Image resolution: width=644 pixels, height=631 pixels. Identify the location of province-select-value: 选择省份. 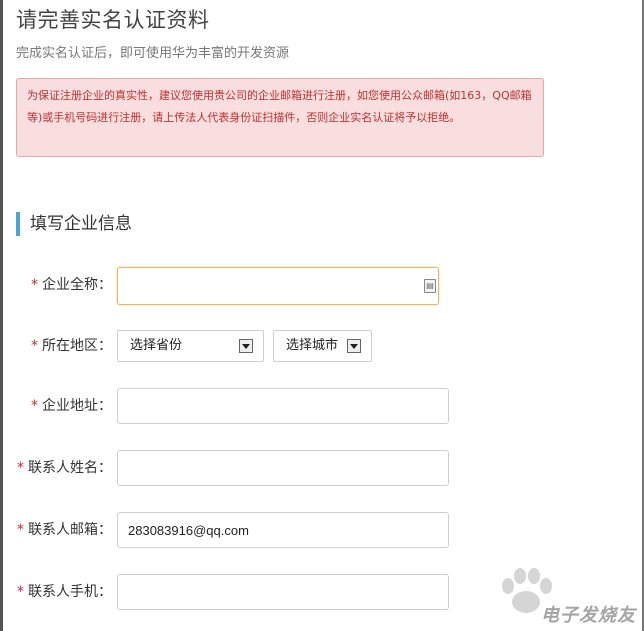
(156, 345).